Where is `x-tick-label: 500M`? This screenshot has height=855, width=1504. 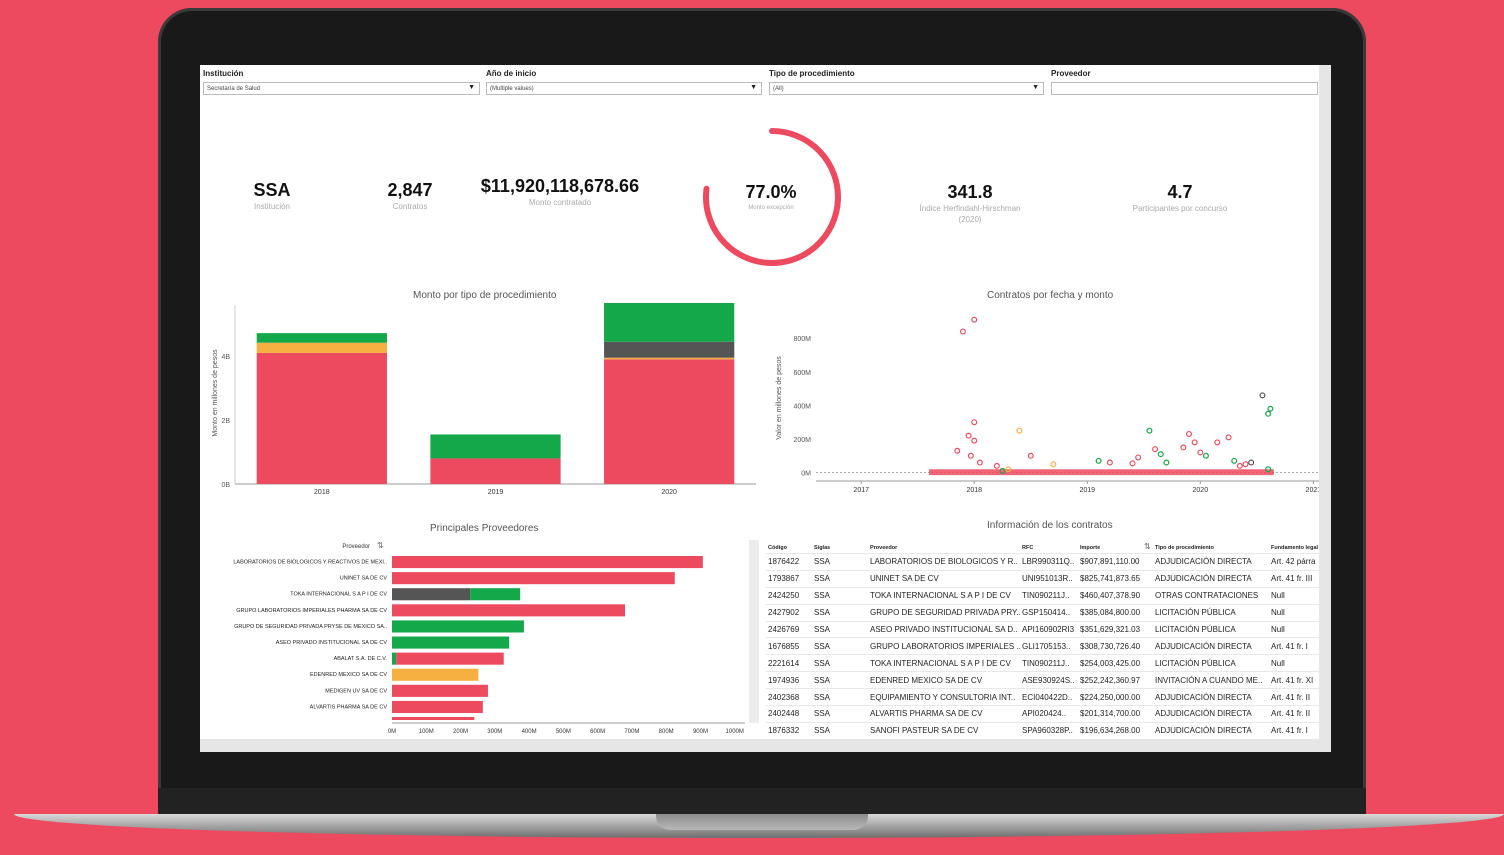 x-tick-label: 500M is located at coordinates (563, 732).